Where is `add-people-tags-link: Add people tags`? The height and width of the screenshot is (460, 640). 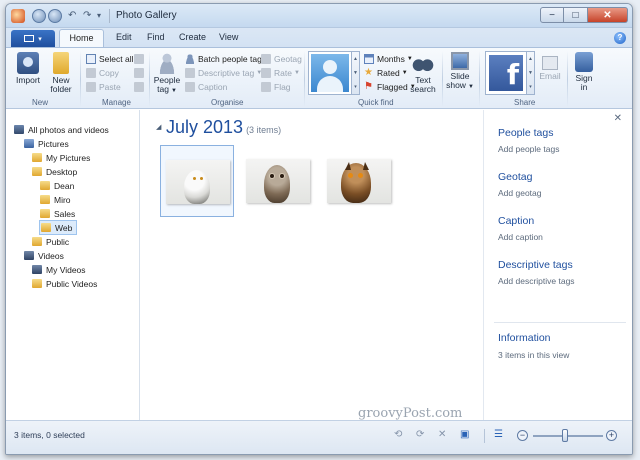 add-people-tags-link: Add people tags is located at coordinates (528, 149).